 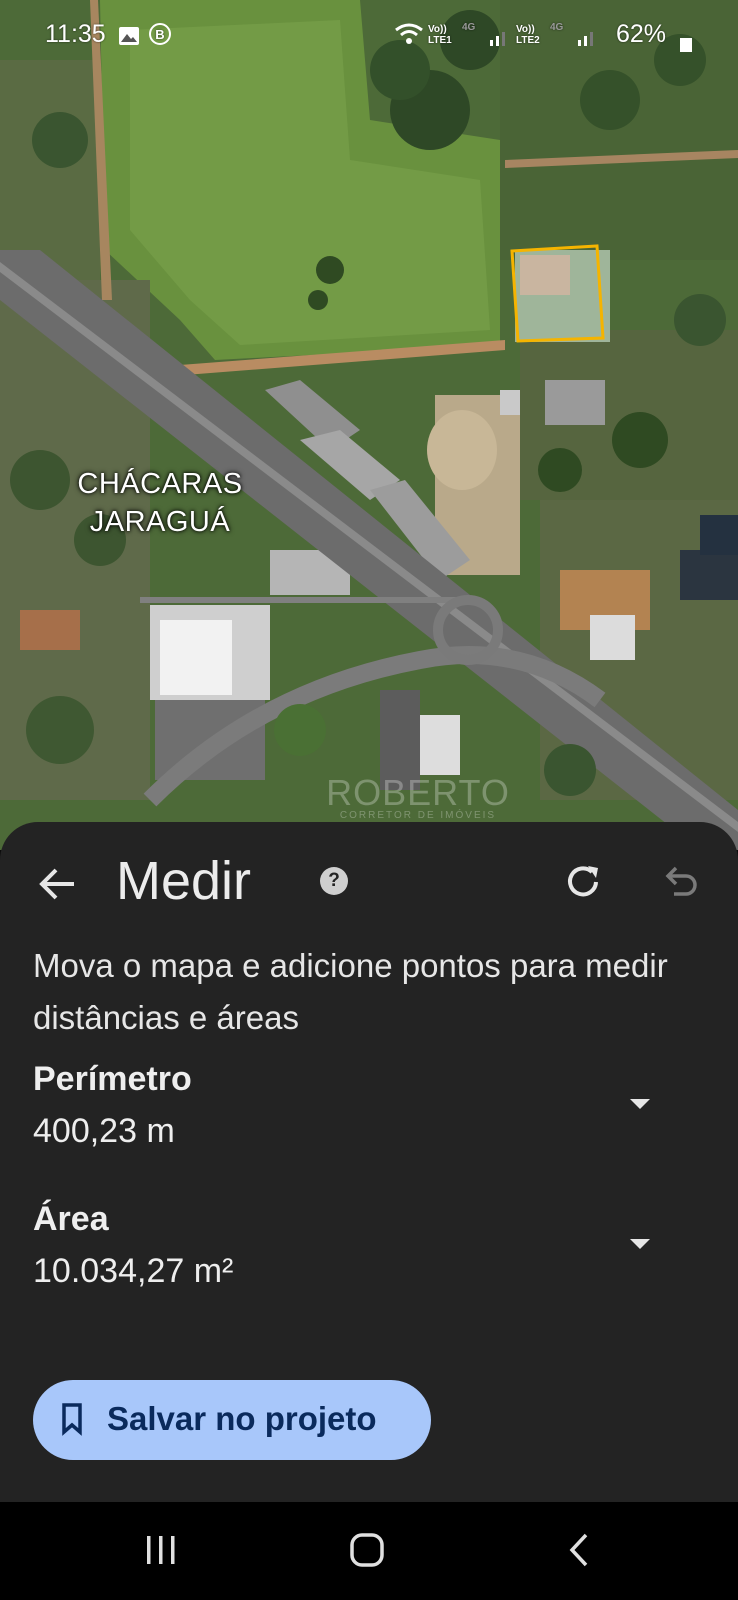 I want to click on area-label: Área, so click(x=71, y=1219).